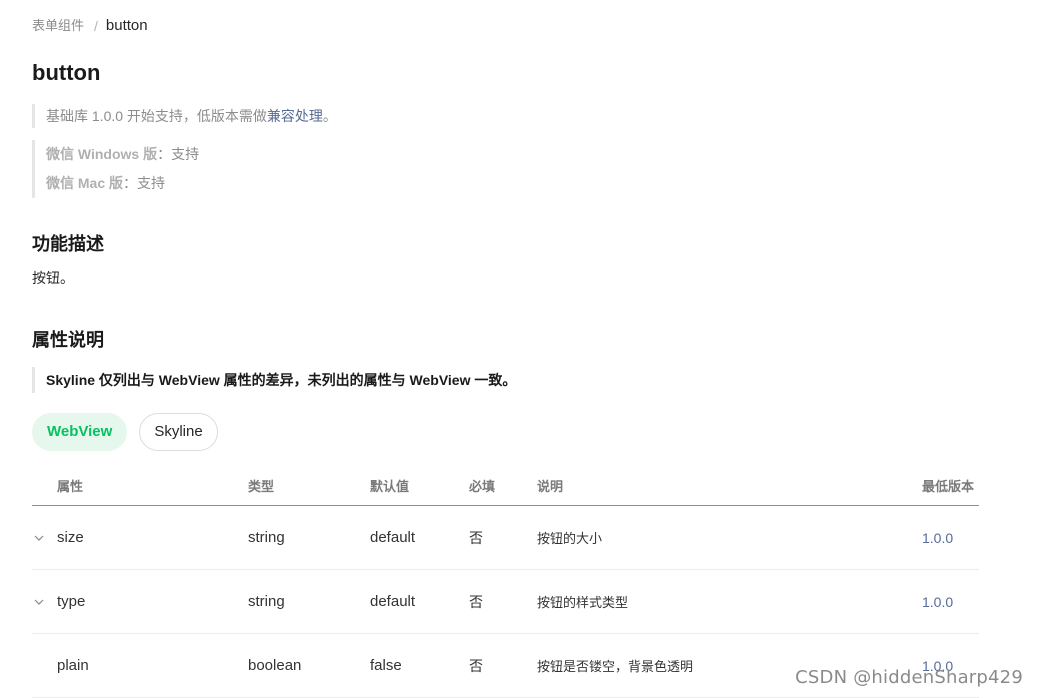 This screenshot has height=698, width=1038. What do you see at coordinates (80, 432) in the screenshot?
I see `tab-webview: WebView` at bounding box center [80, 432].